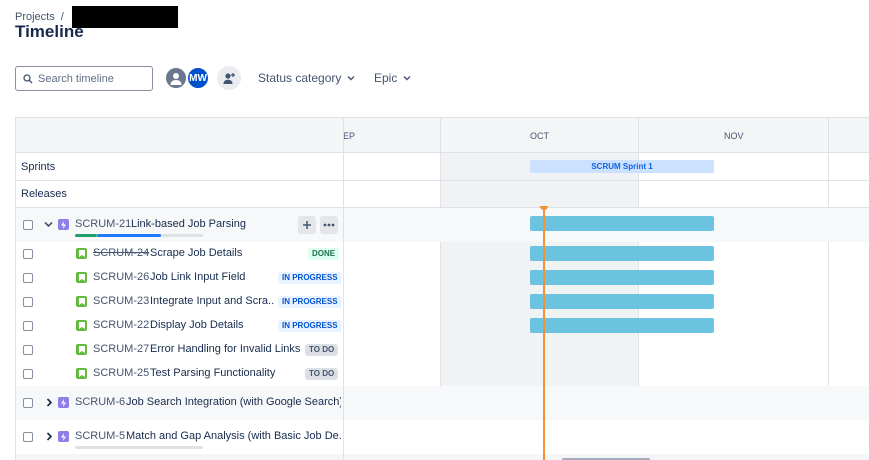  Describe the element at coordinates (442, 326) in the screenshot. I see `task-row: SCRUM-22 Display Job Details IN PROGRESS` at that location.